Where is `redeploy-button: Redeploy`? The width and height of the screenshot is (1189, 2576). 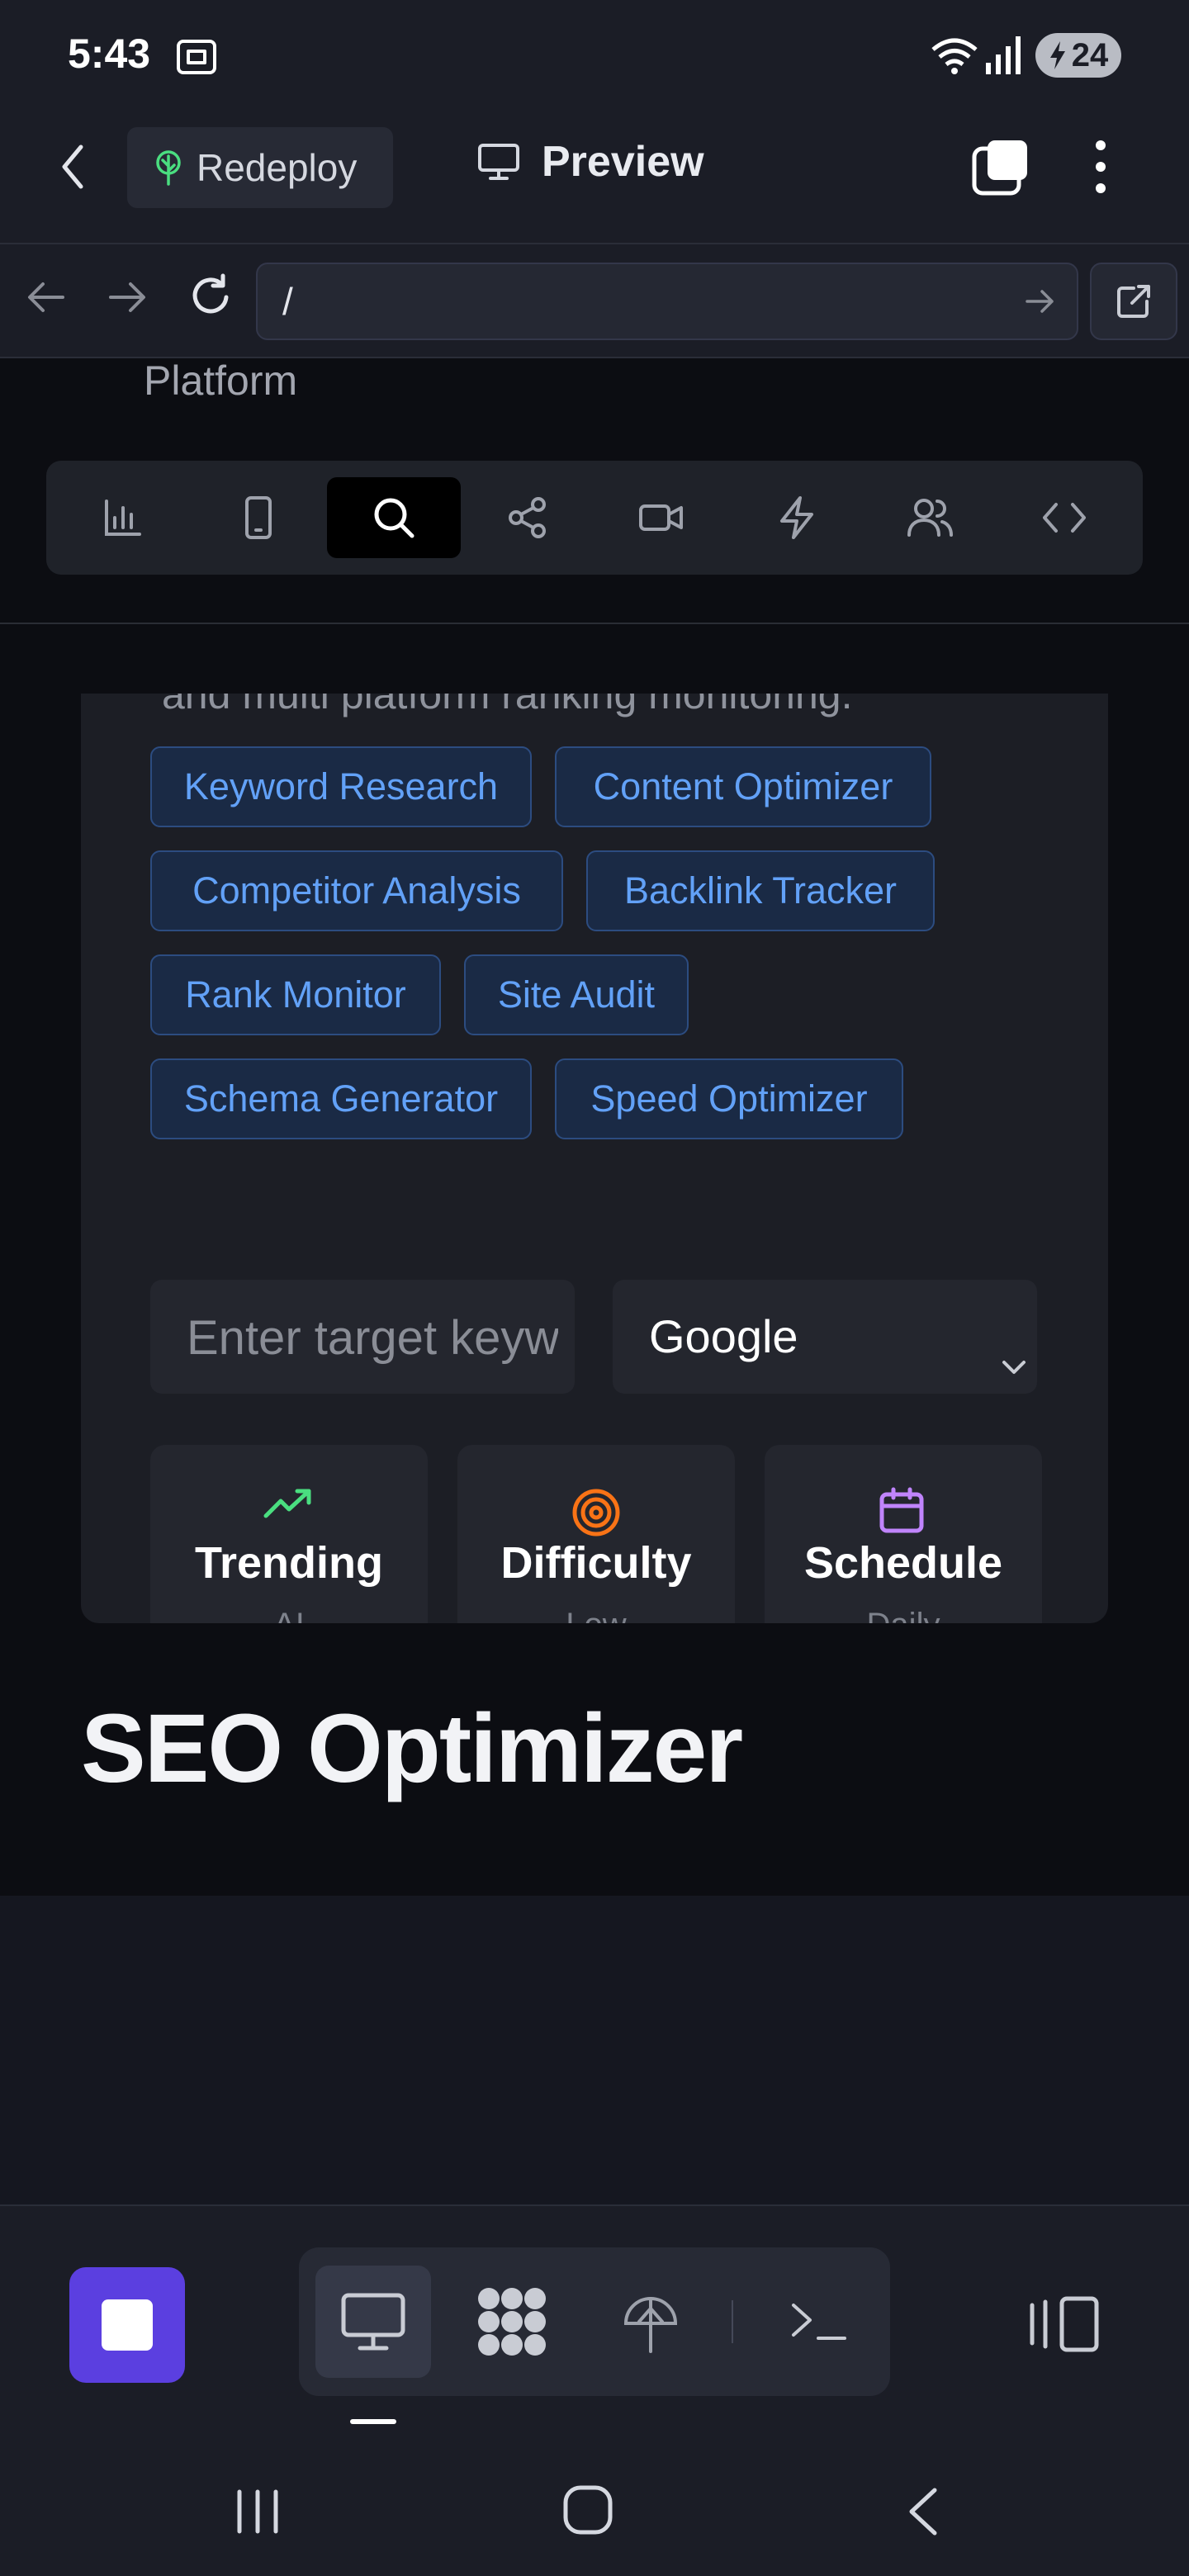
redeploy-button: Redeploy is located at coordinates (260, 167).